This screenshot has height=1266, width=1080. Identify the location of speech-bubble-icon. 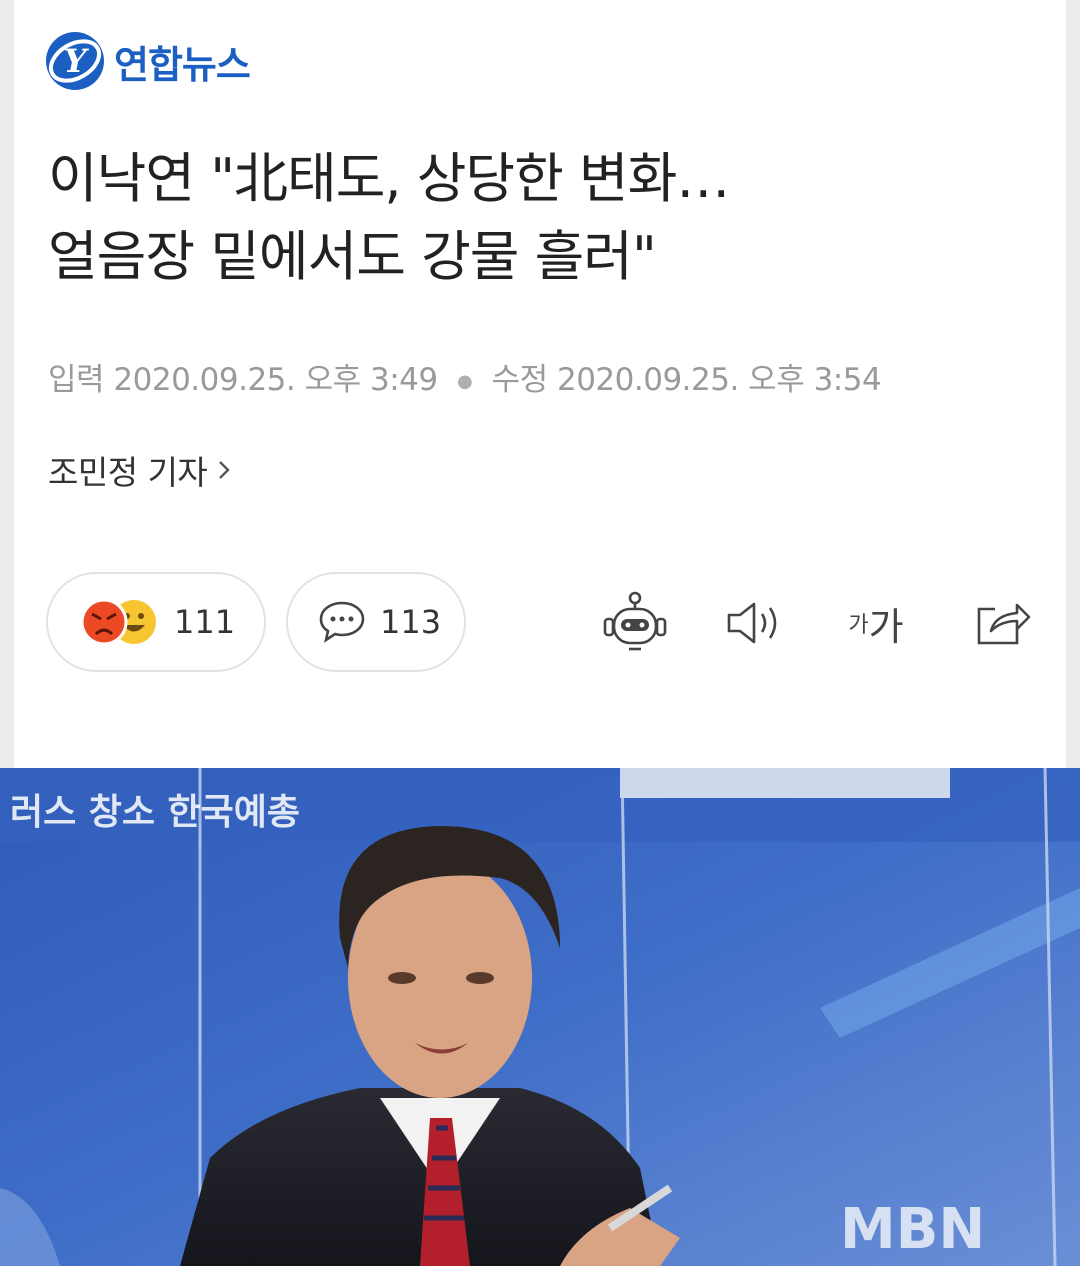
(342, 622).